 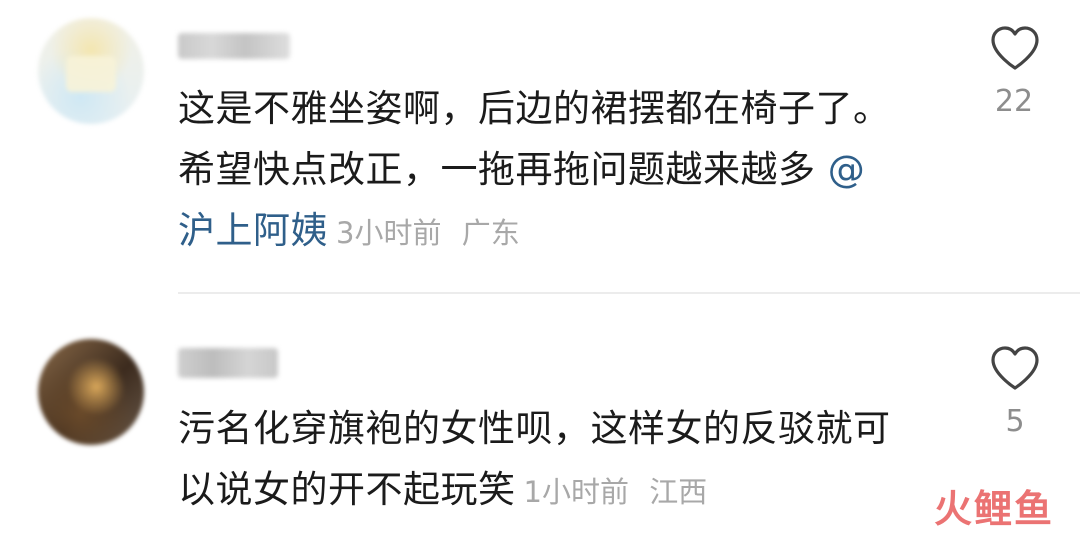 What do you see at coordinates (347, 489) in the screenshot?
I see `comment-text-line: 以说女的开不起玩笑` at bounding box center [347, 489].